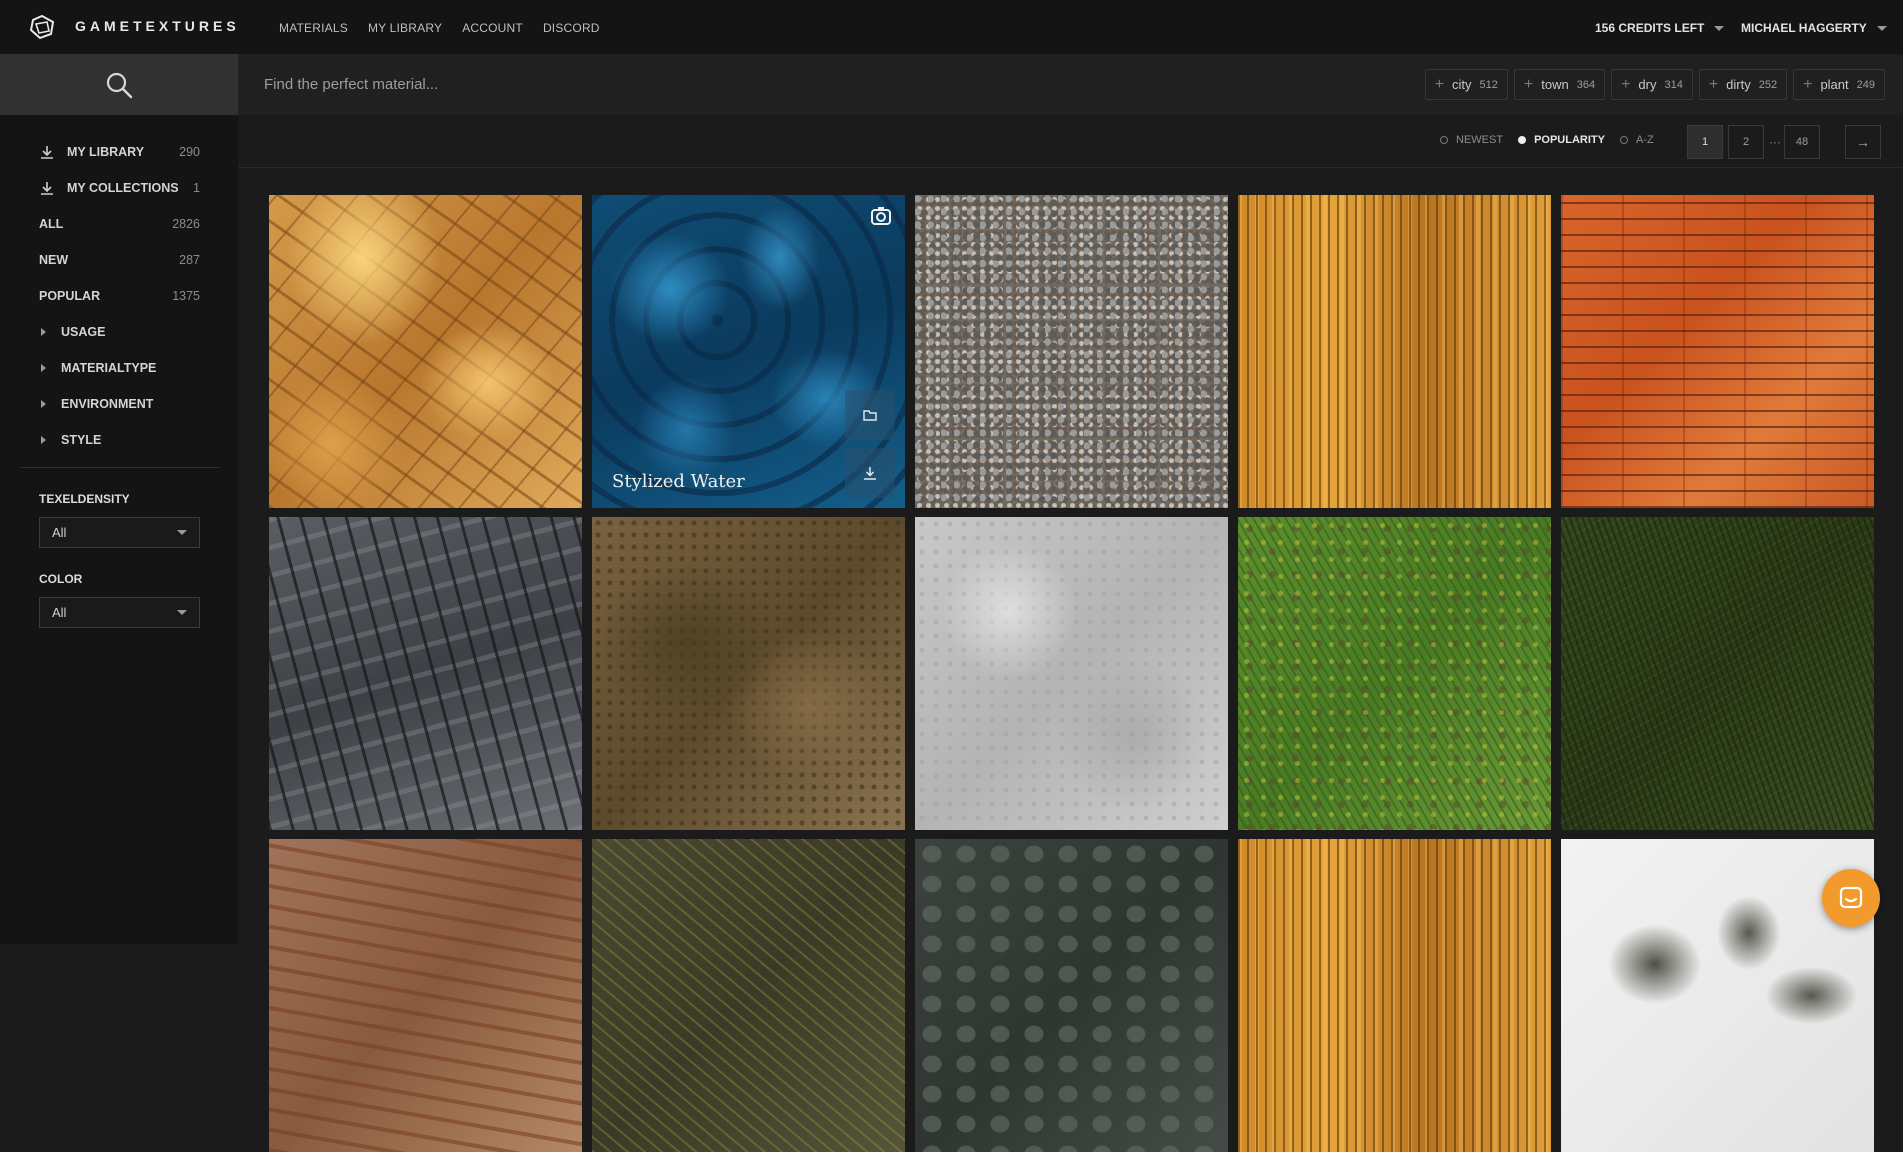 This screenshot has width=1903, height=1152. I want to click on sidebar-item-label: MY COLLECTIONS, so click(123, 188).